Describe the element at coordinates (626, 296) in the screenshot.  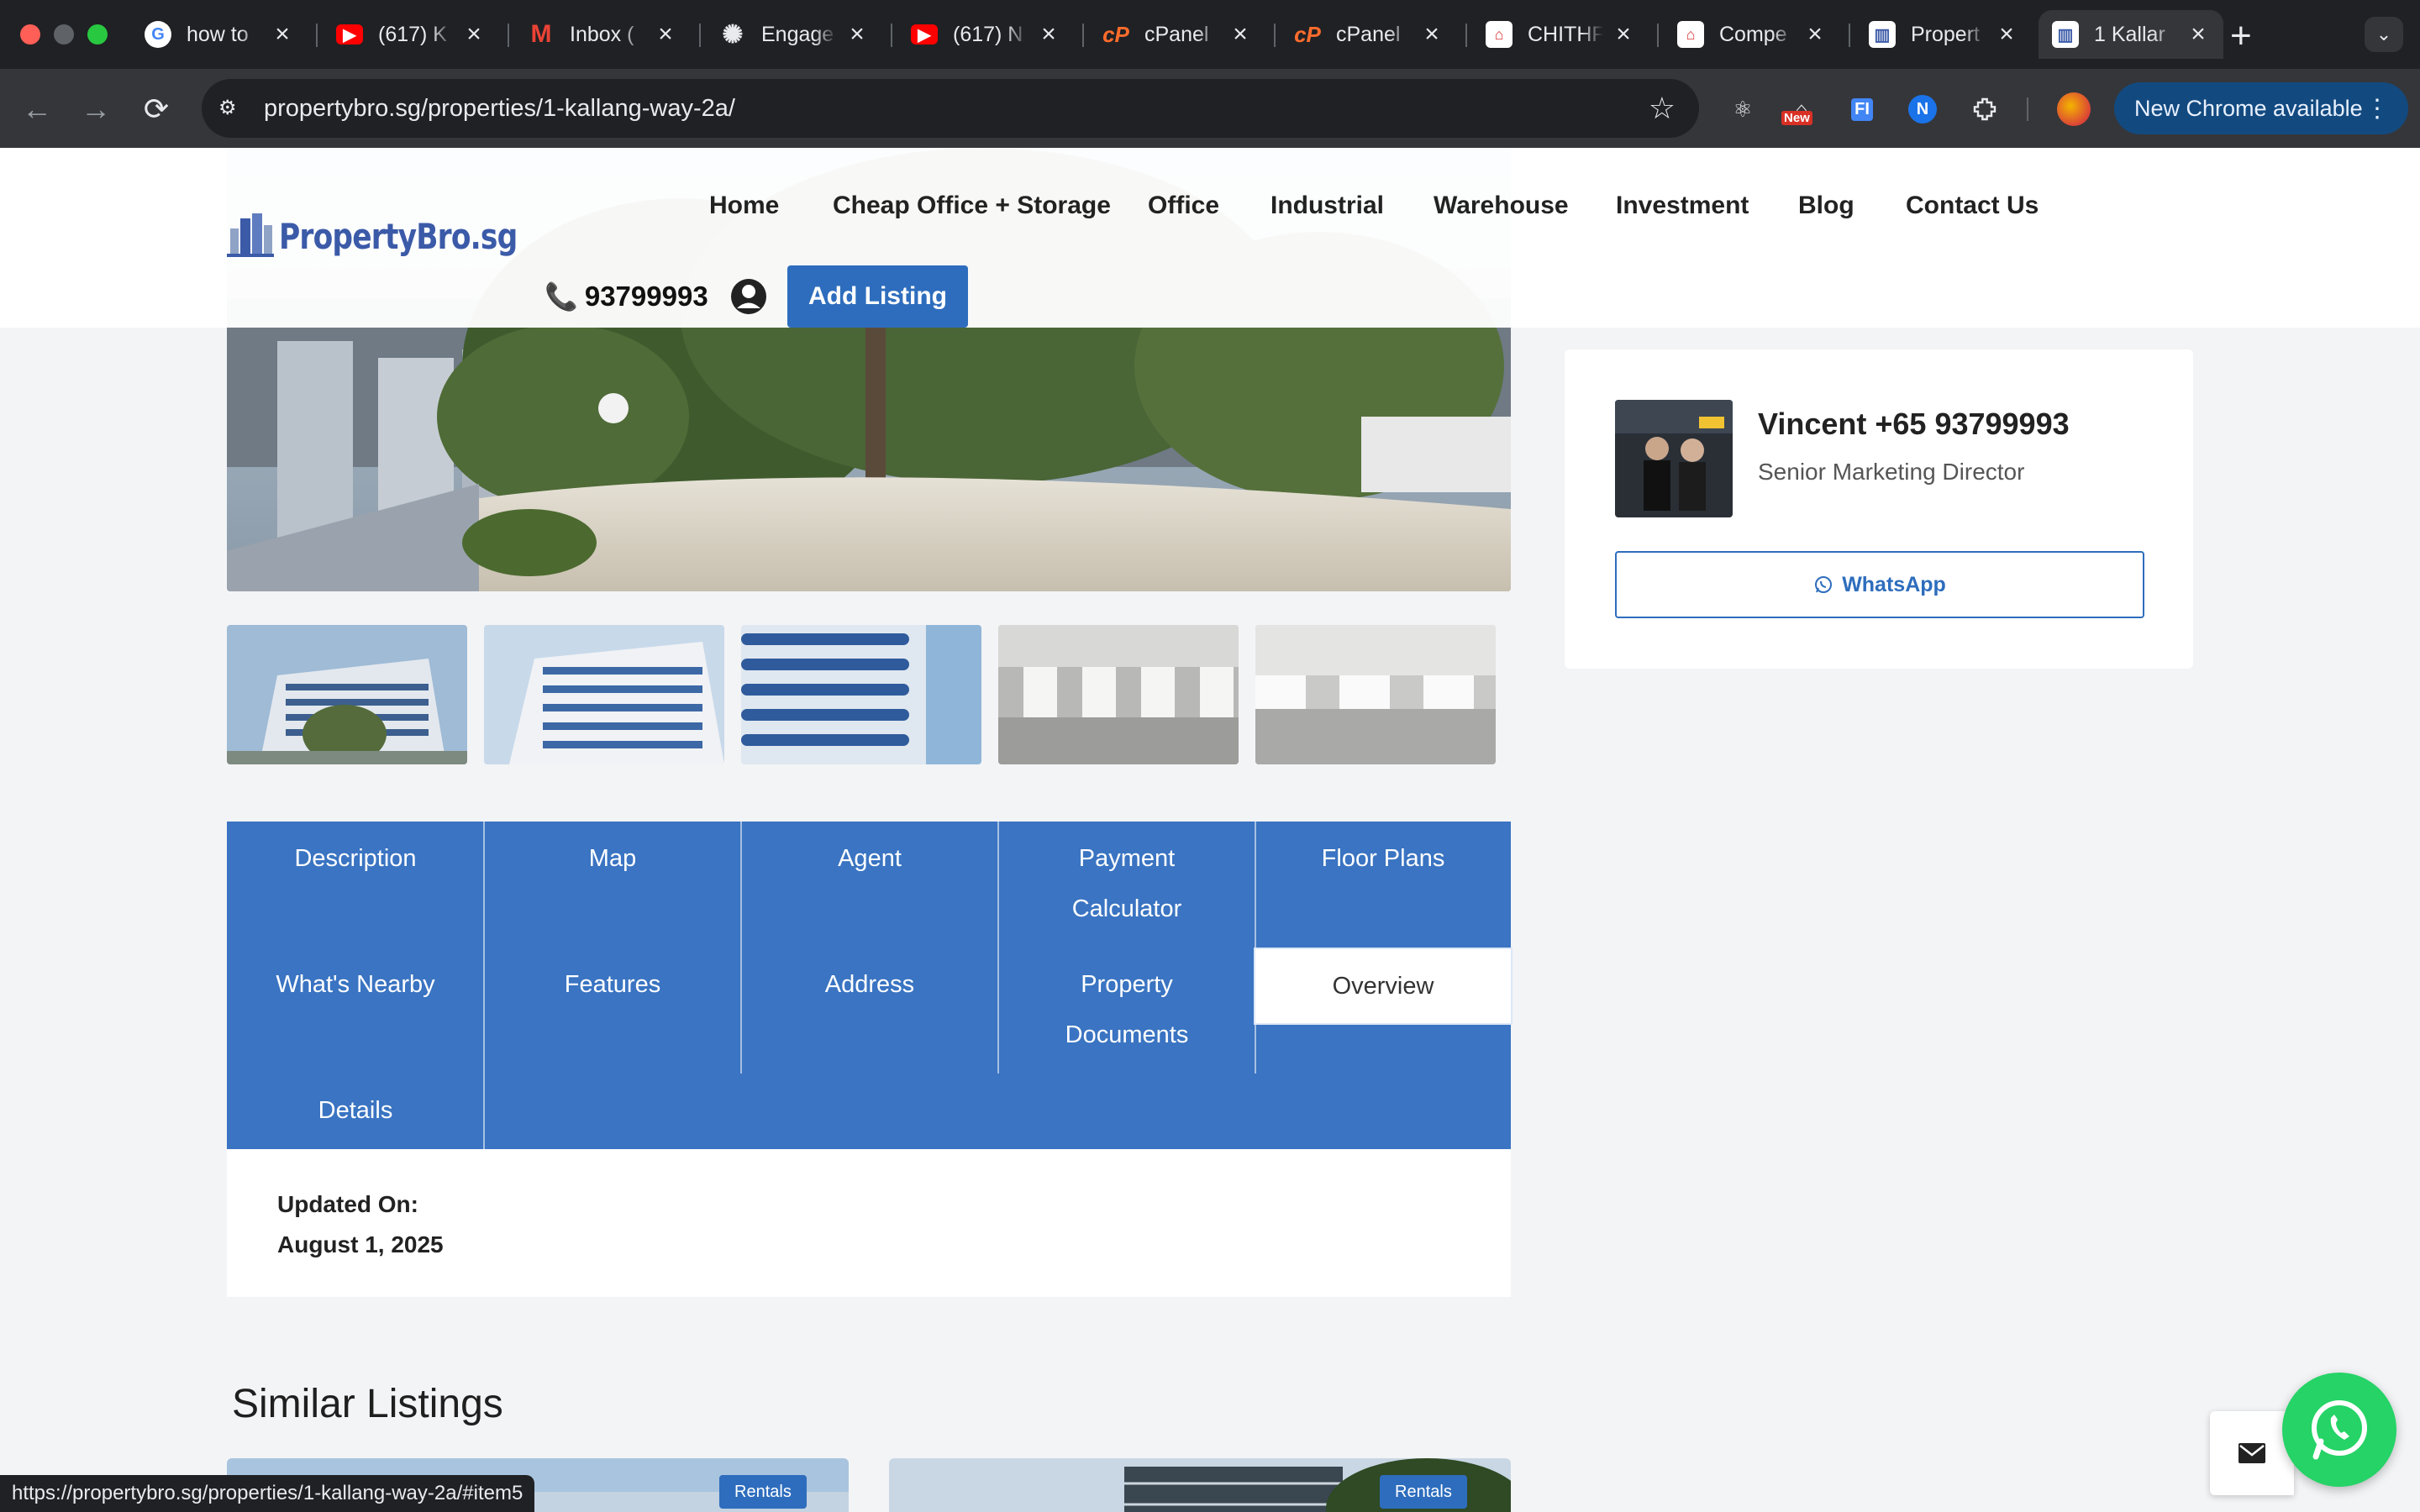
I see `header-phone: 📞 93799993` at that location.